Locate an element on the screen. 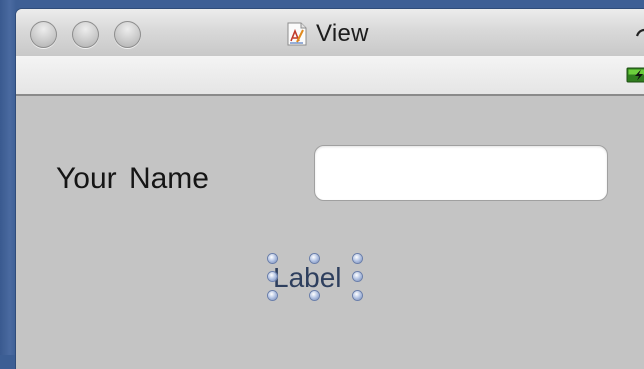 Image resolution: width=644 pixels, height=369 pixels. name-text-field is located at coordinates (461, 173).